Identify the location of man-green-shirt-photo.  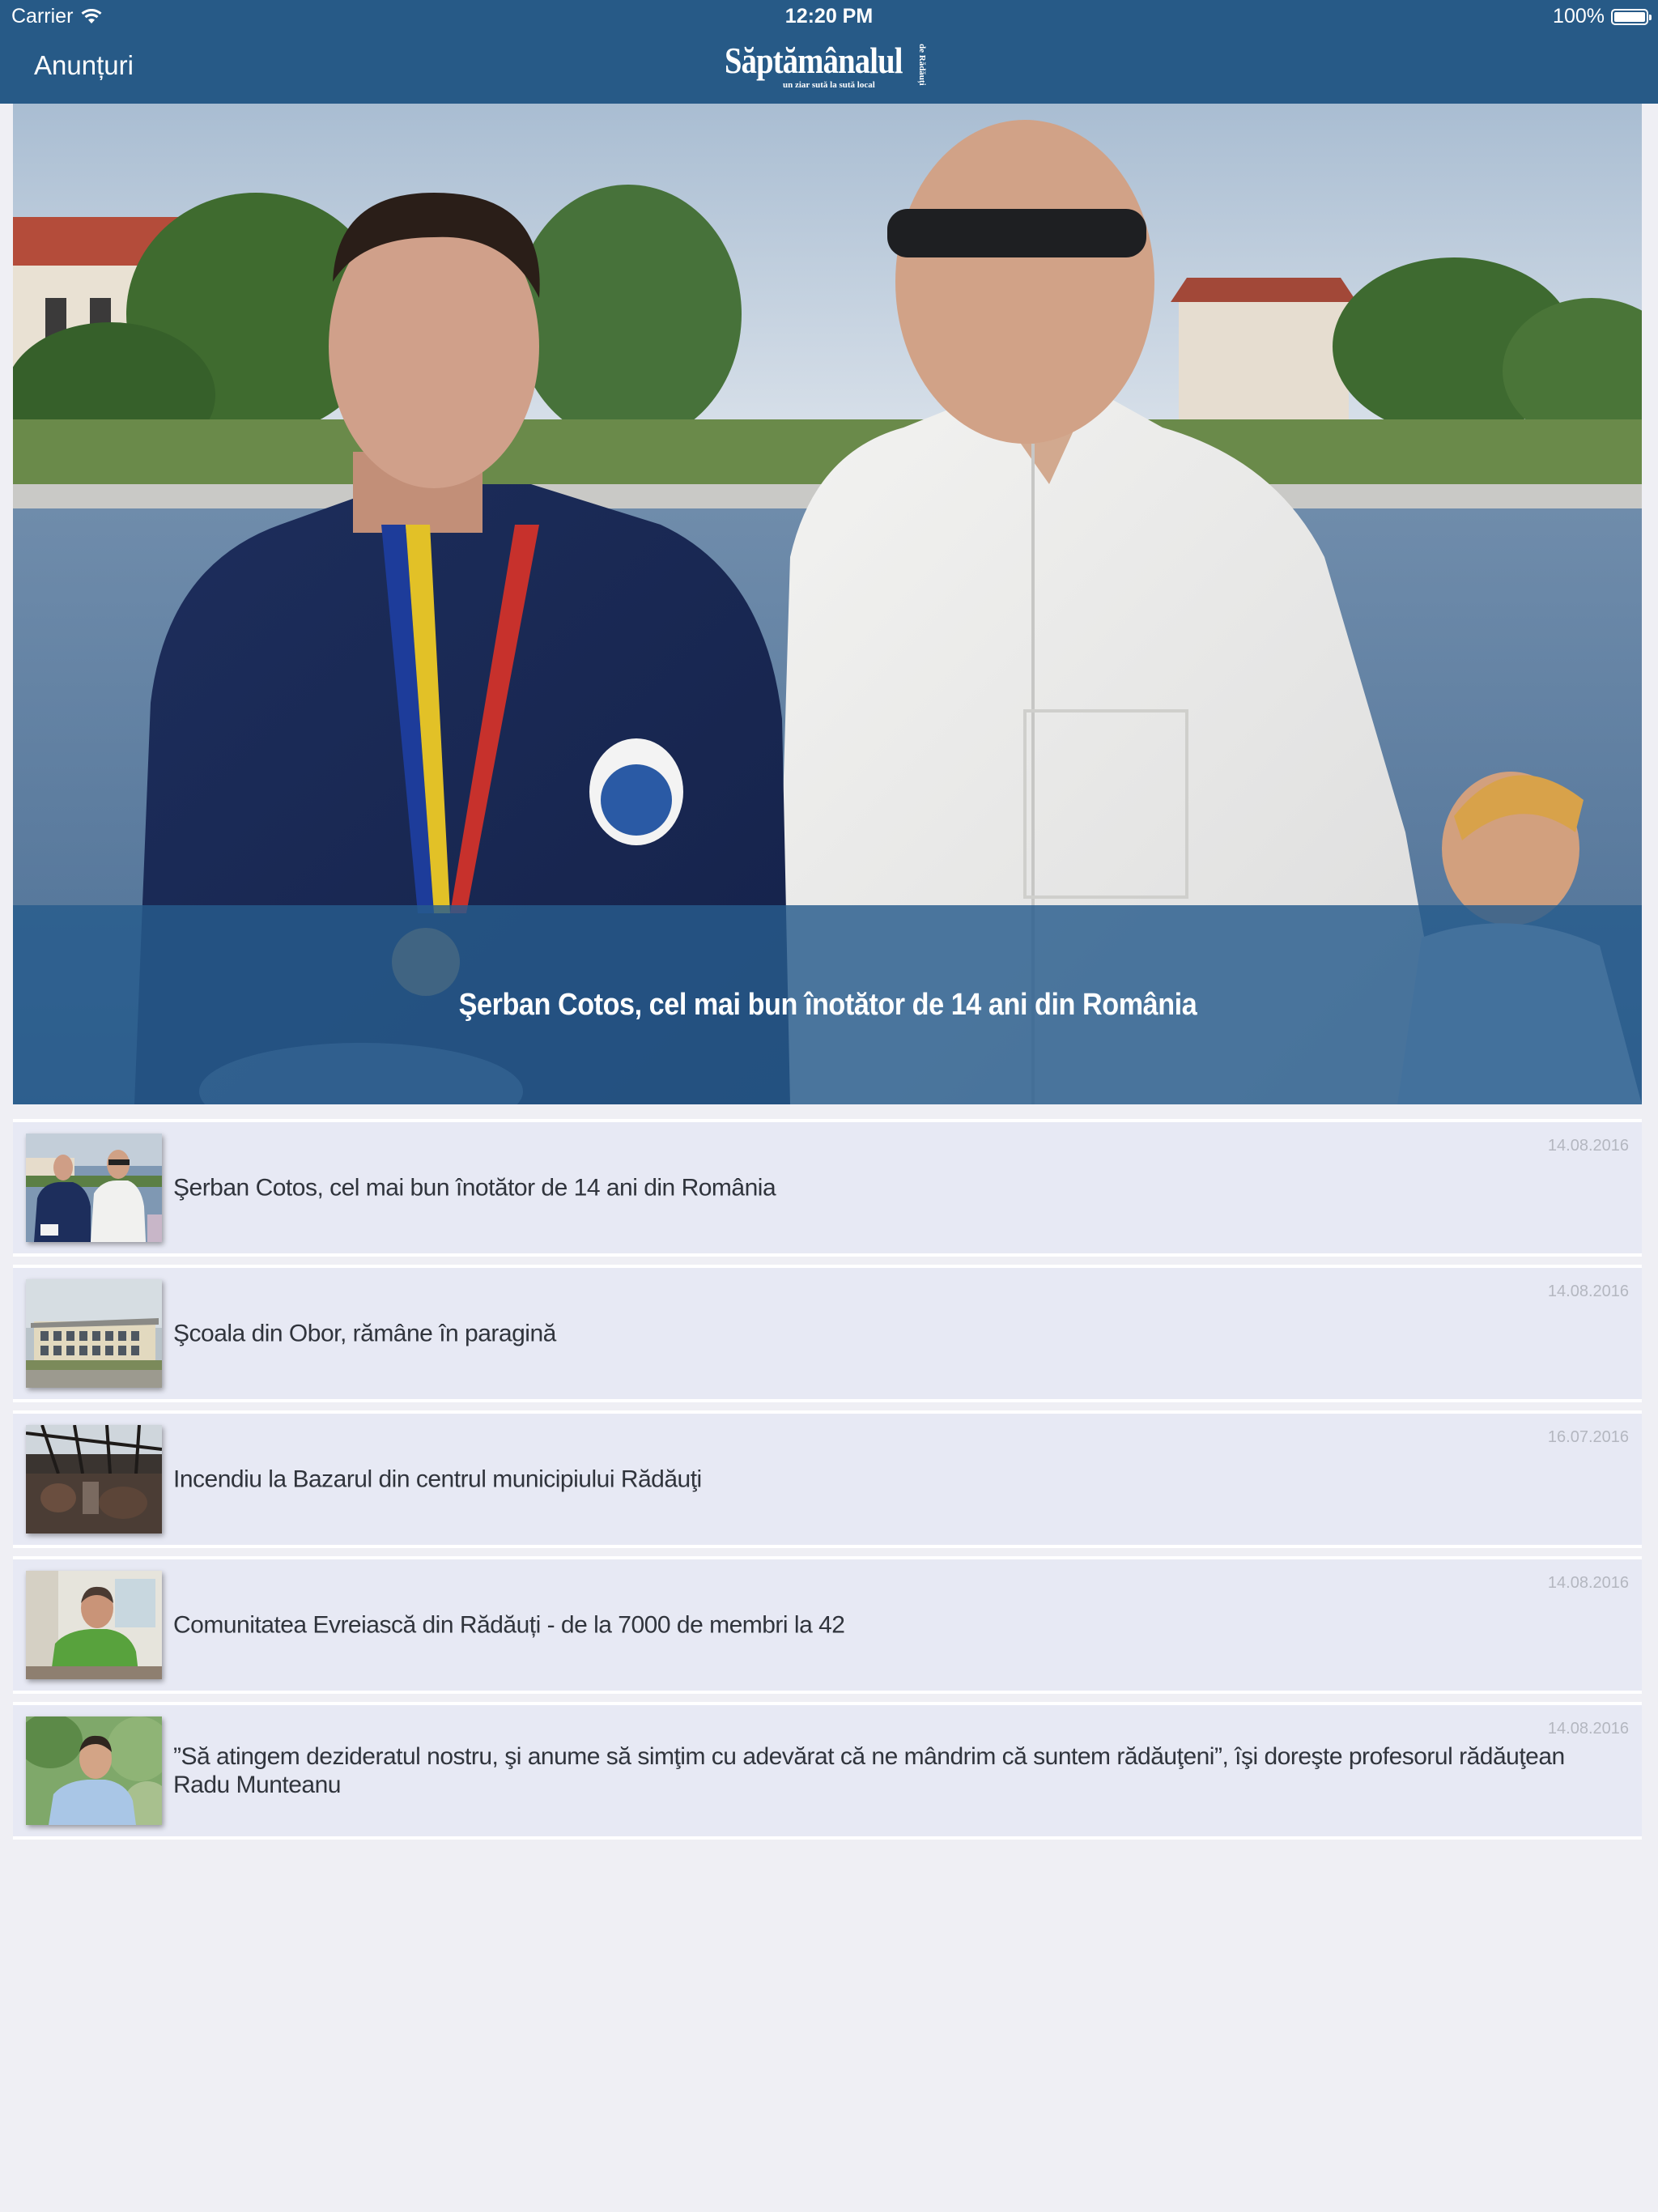
(94, 1625).